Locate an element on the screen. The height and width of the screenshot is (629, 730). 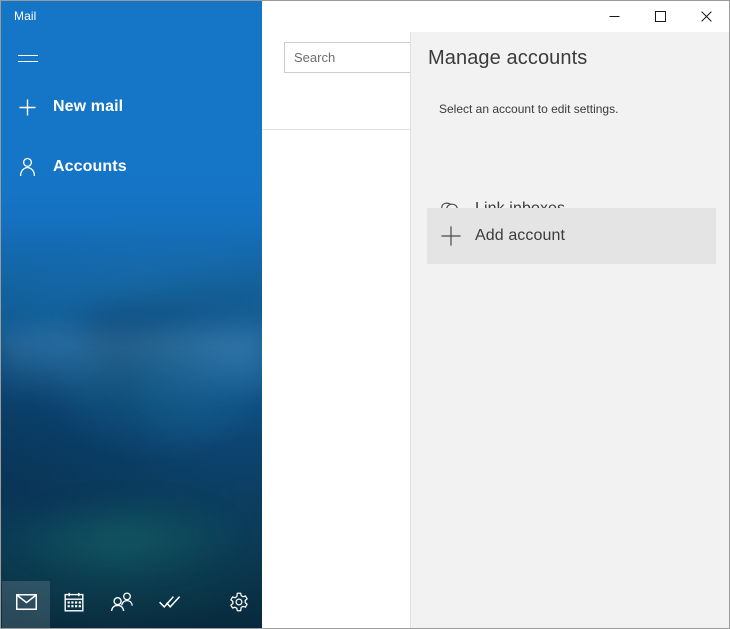
maximize-button is located at coordinates (660, 16).